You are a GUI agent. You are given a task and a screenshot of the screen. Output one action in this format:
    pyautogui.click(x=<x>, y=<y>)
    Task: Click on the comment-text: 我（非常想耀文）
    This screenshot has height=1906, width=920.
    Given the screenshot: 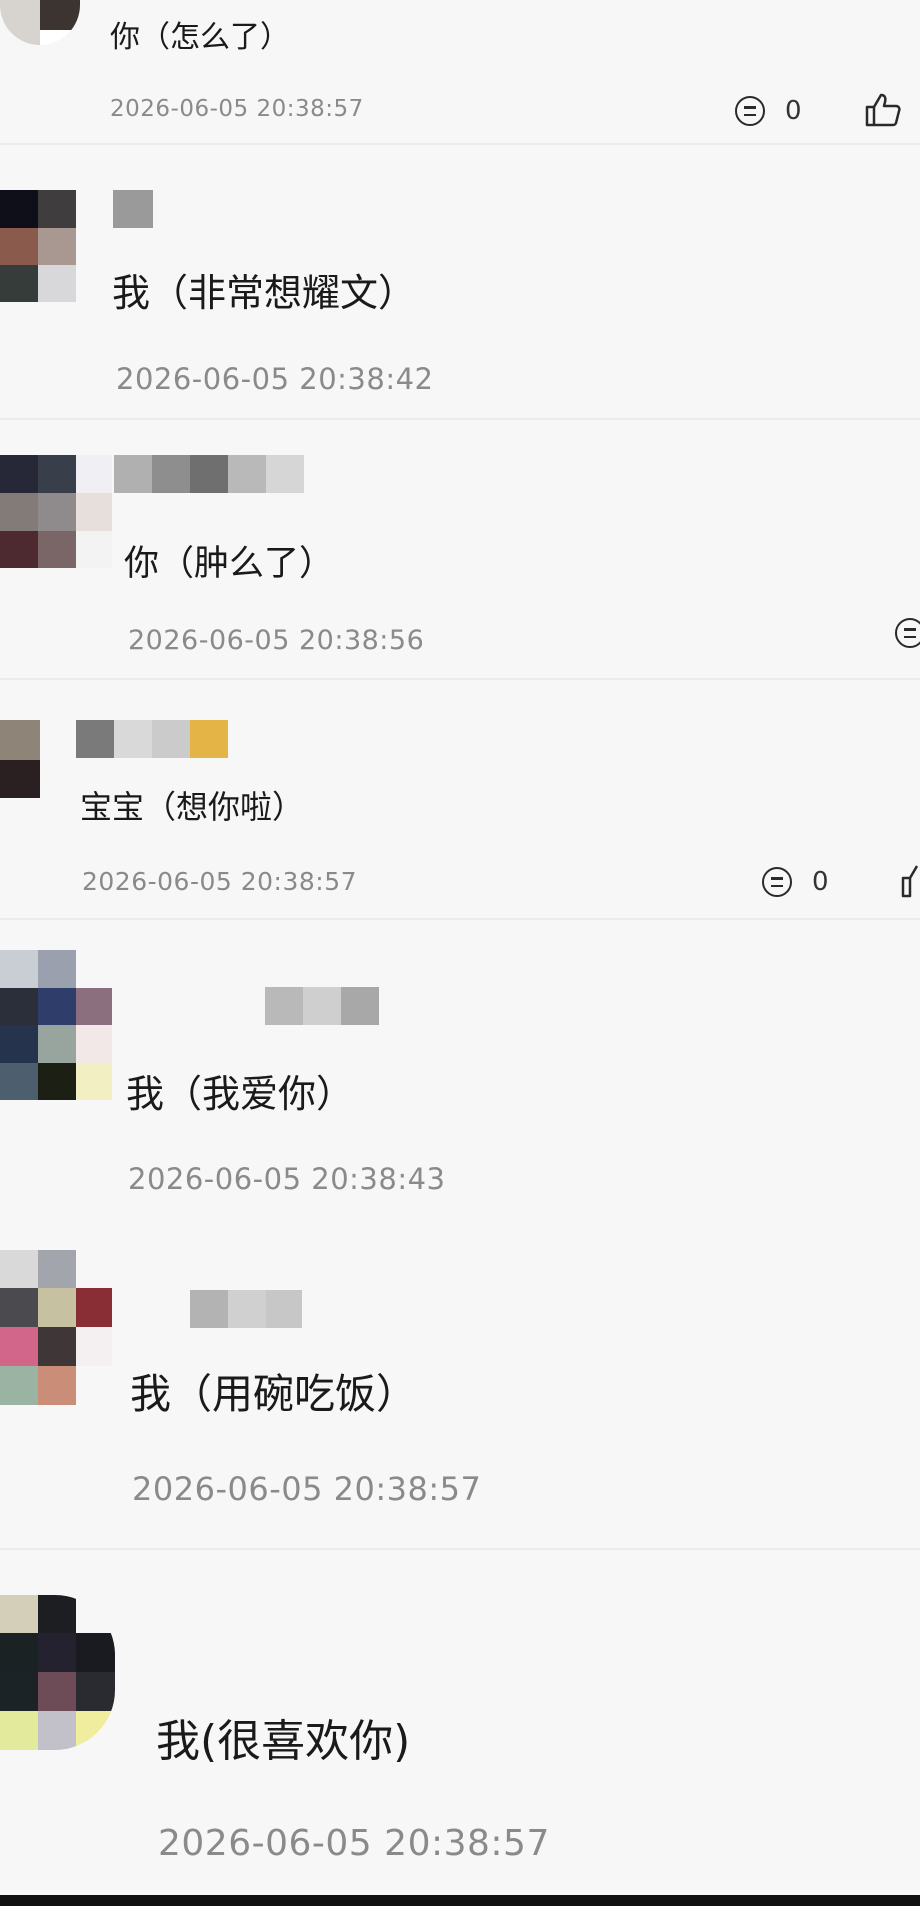 What is the action you would take?
    pyautogui.click(x=264, y=293)
    